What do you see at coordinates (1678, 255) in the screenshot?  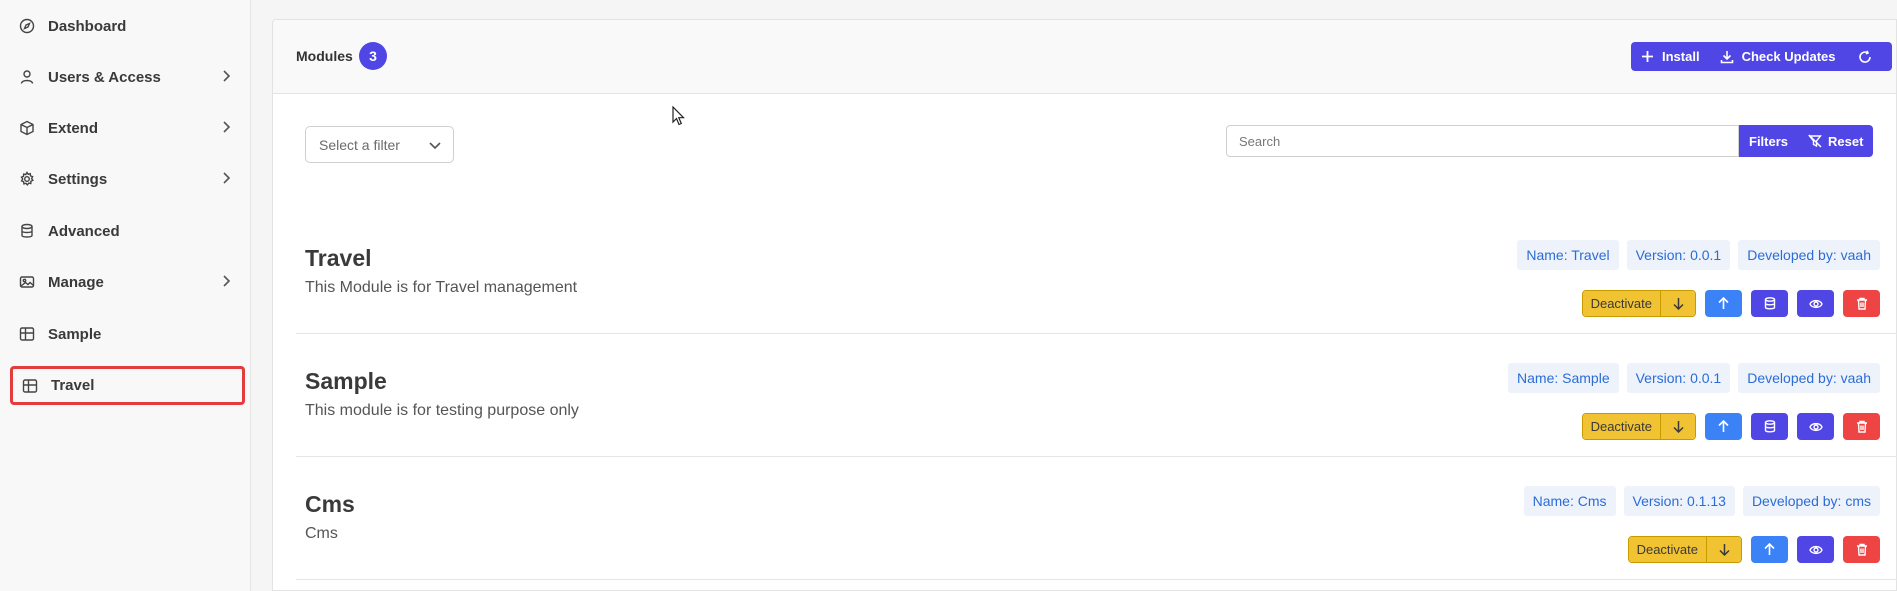 I see `version-tag: Version: 0.0.1` at bounding box center [1678, 255].